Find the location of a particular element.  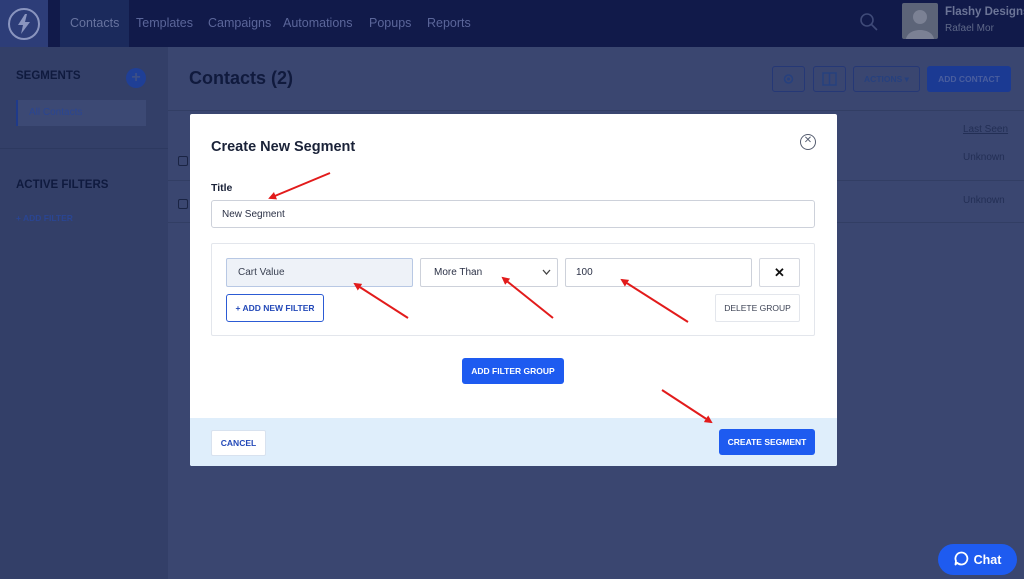

sidebar-divider is located at coordinates (84, 148).